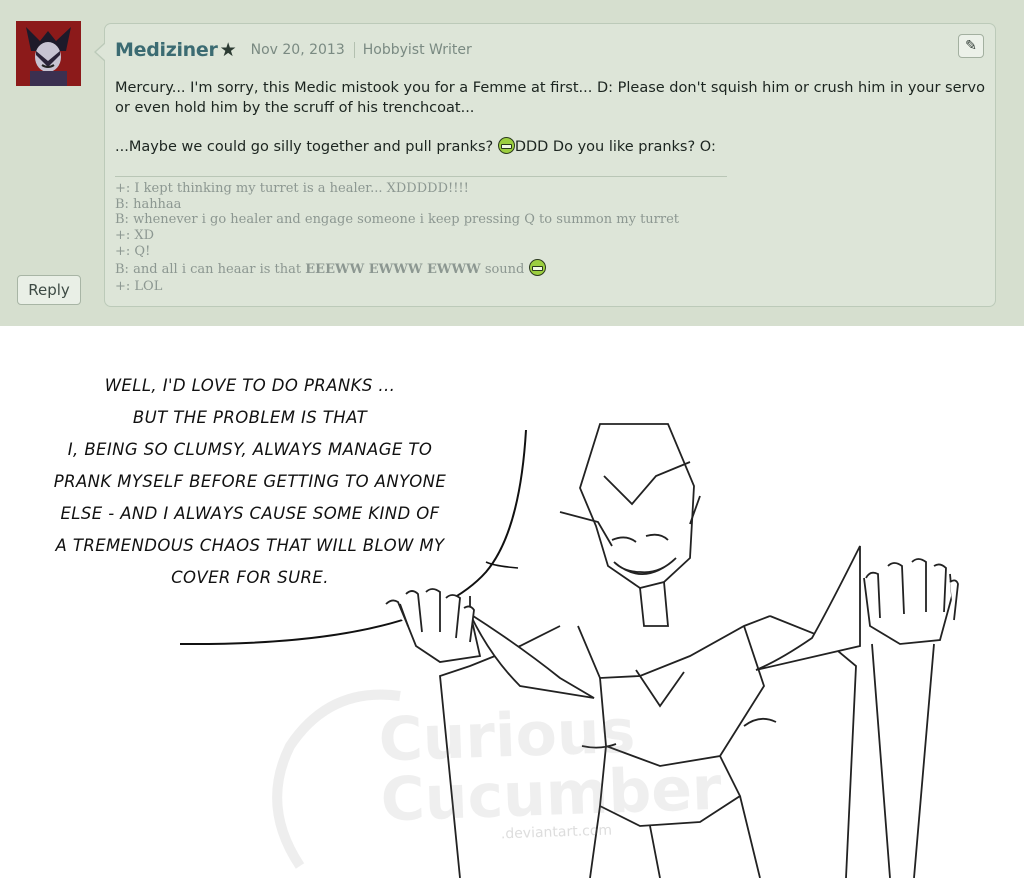 This screenshot has width=1024, height=878. Describe the element at coordinates (133, 251) in the screenshot. I see `chat-line: +: Q!` at that location.